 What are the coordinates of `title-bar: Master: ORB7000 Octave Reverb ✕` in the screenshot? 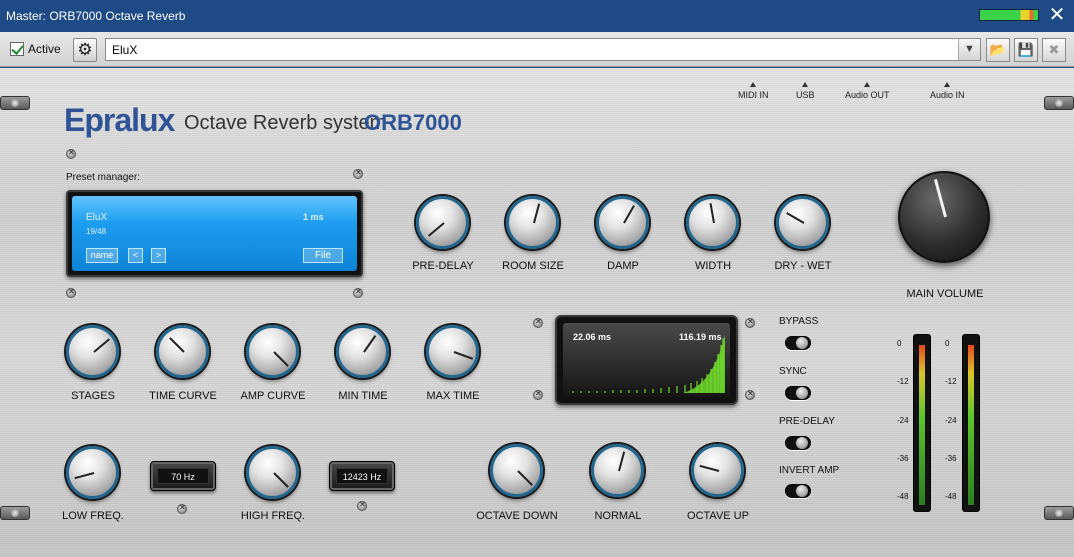 It's located at (537, 16).